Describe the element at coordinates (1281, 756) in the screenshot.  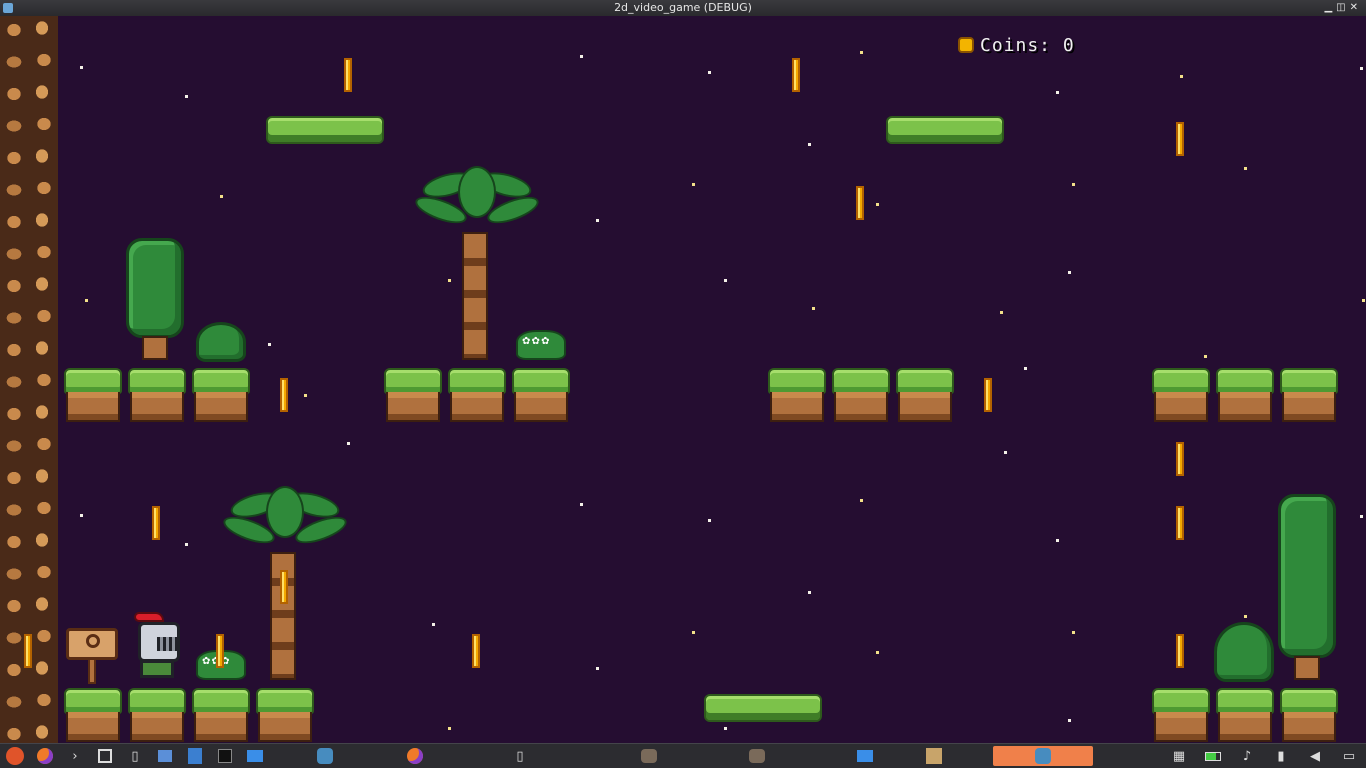
I see `usb-icon: ▮` at that location.